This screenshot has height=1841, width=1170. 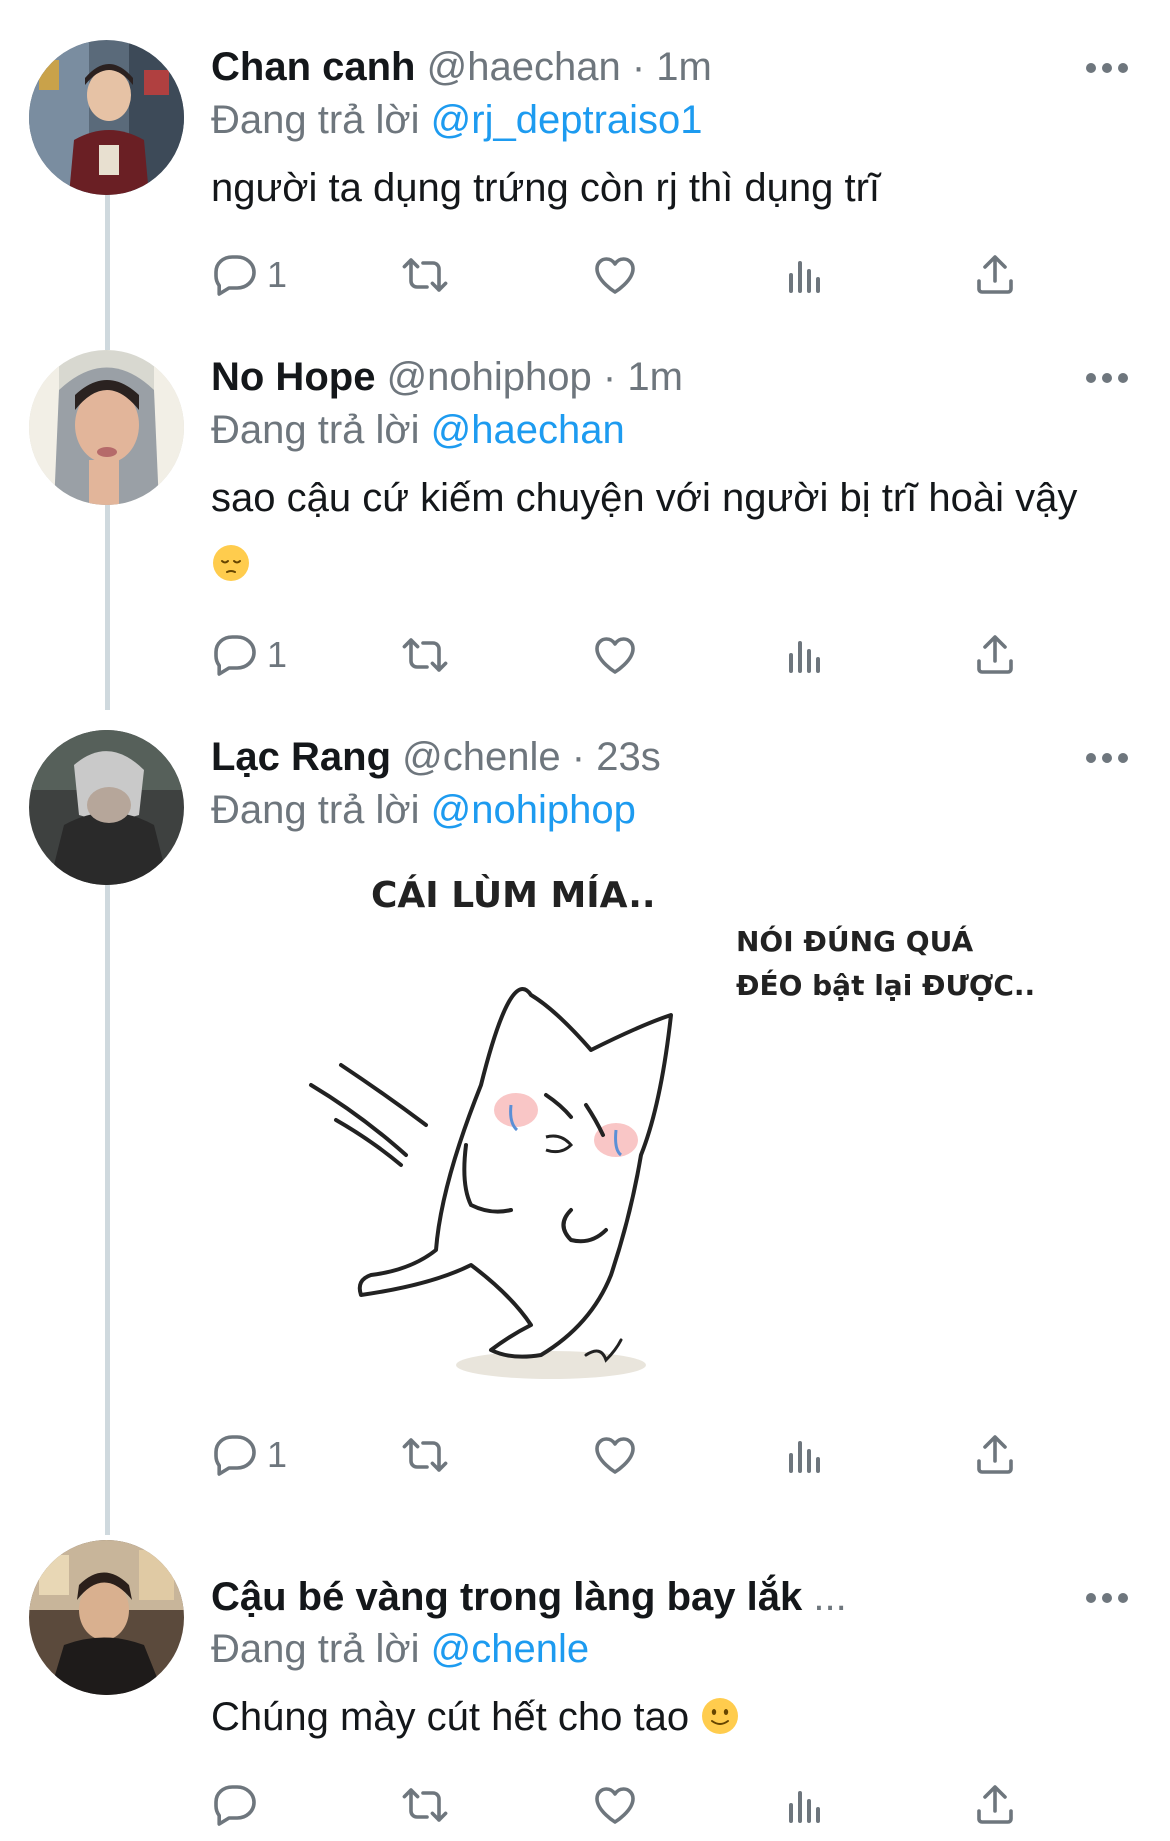 I want to click on tweet-actions, so click(x=621, y=1805).